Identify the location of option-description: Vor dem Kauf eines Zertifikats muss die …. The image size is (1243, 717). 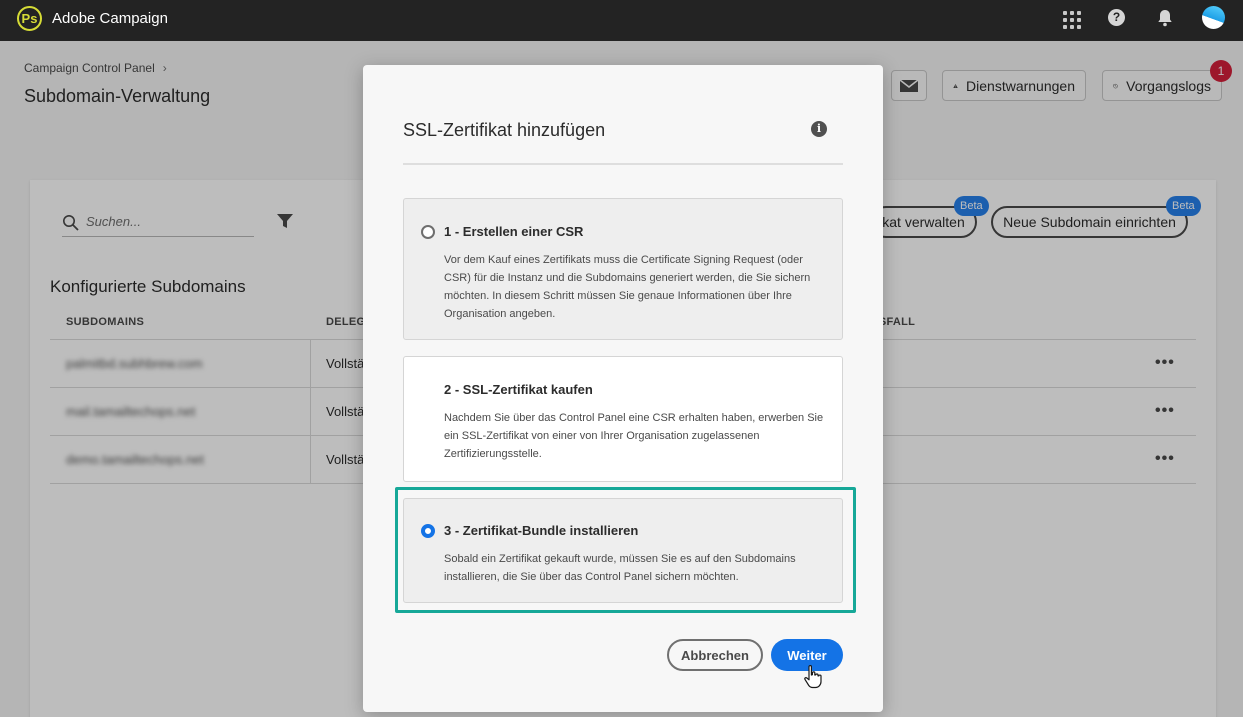
(627, 287).